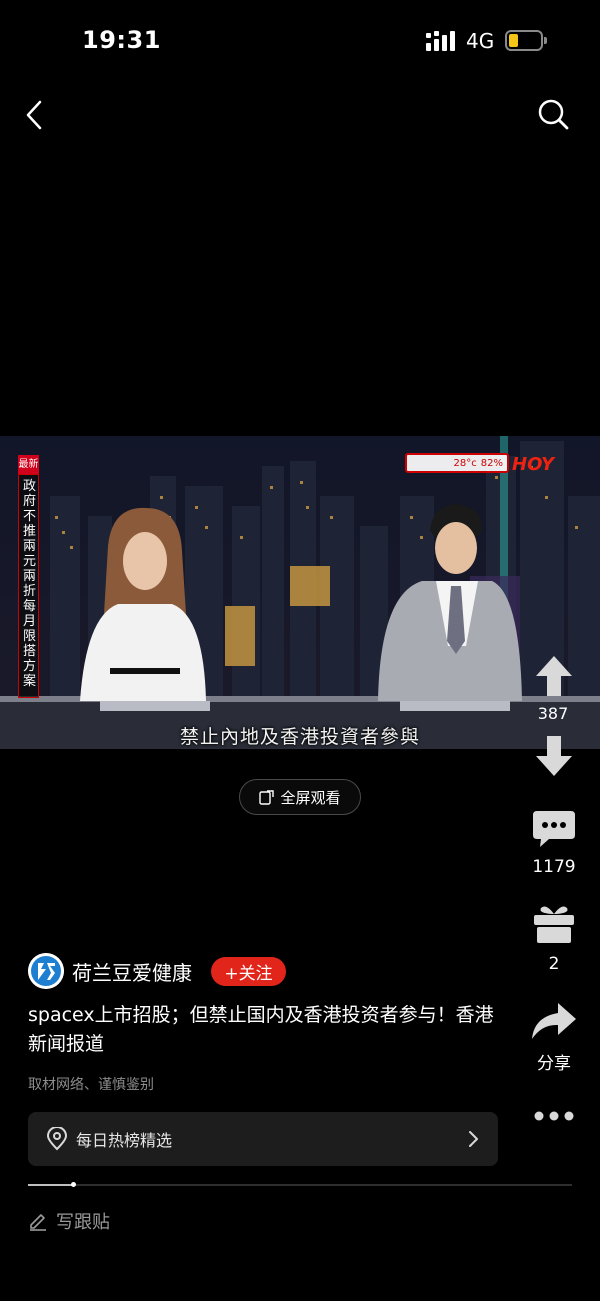  I want to click on pencil-icon, so click(38, 1222).